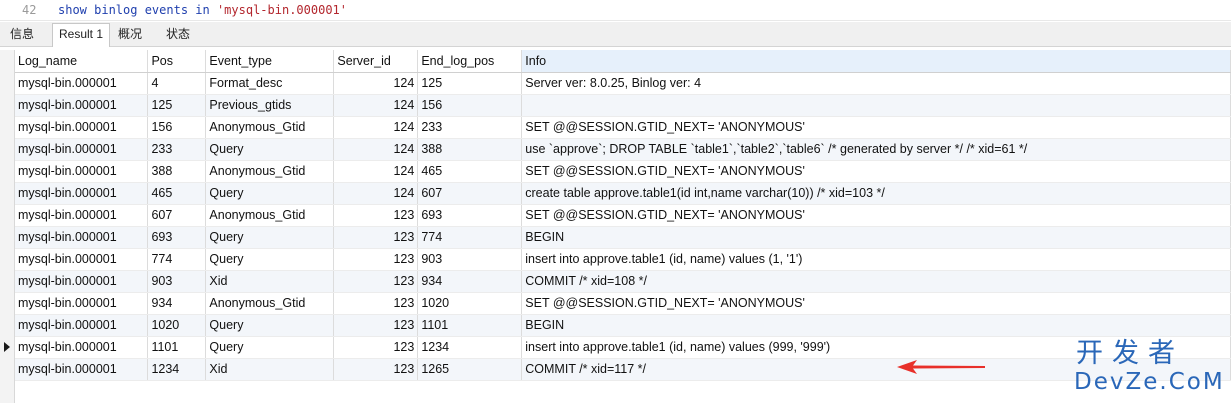 The image size is (1231, 403). What do you see at coordinates (177, 237) in the screenshot?
I see `cell-pos: 693` at bounding box center [177, 237].